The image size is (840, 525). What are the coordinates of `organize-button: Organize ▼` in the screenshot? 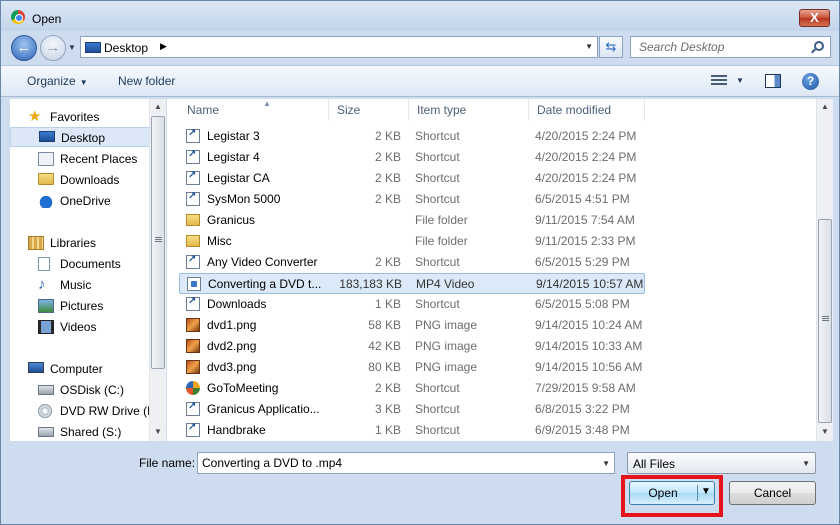 It's located at (57, 81).